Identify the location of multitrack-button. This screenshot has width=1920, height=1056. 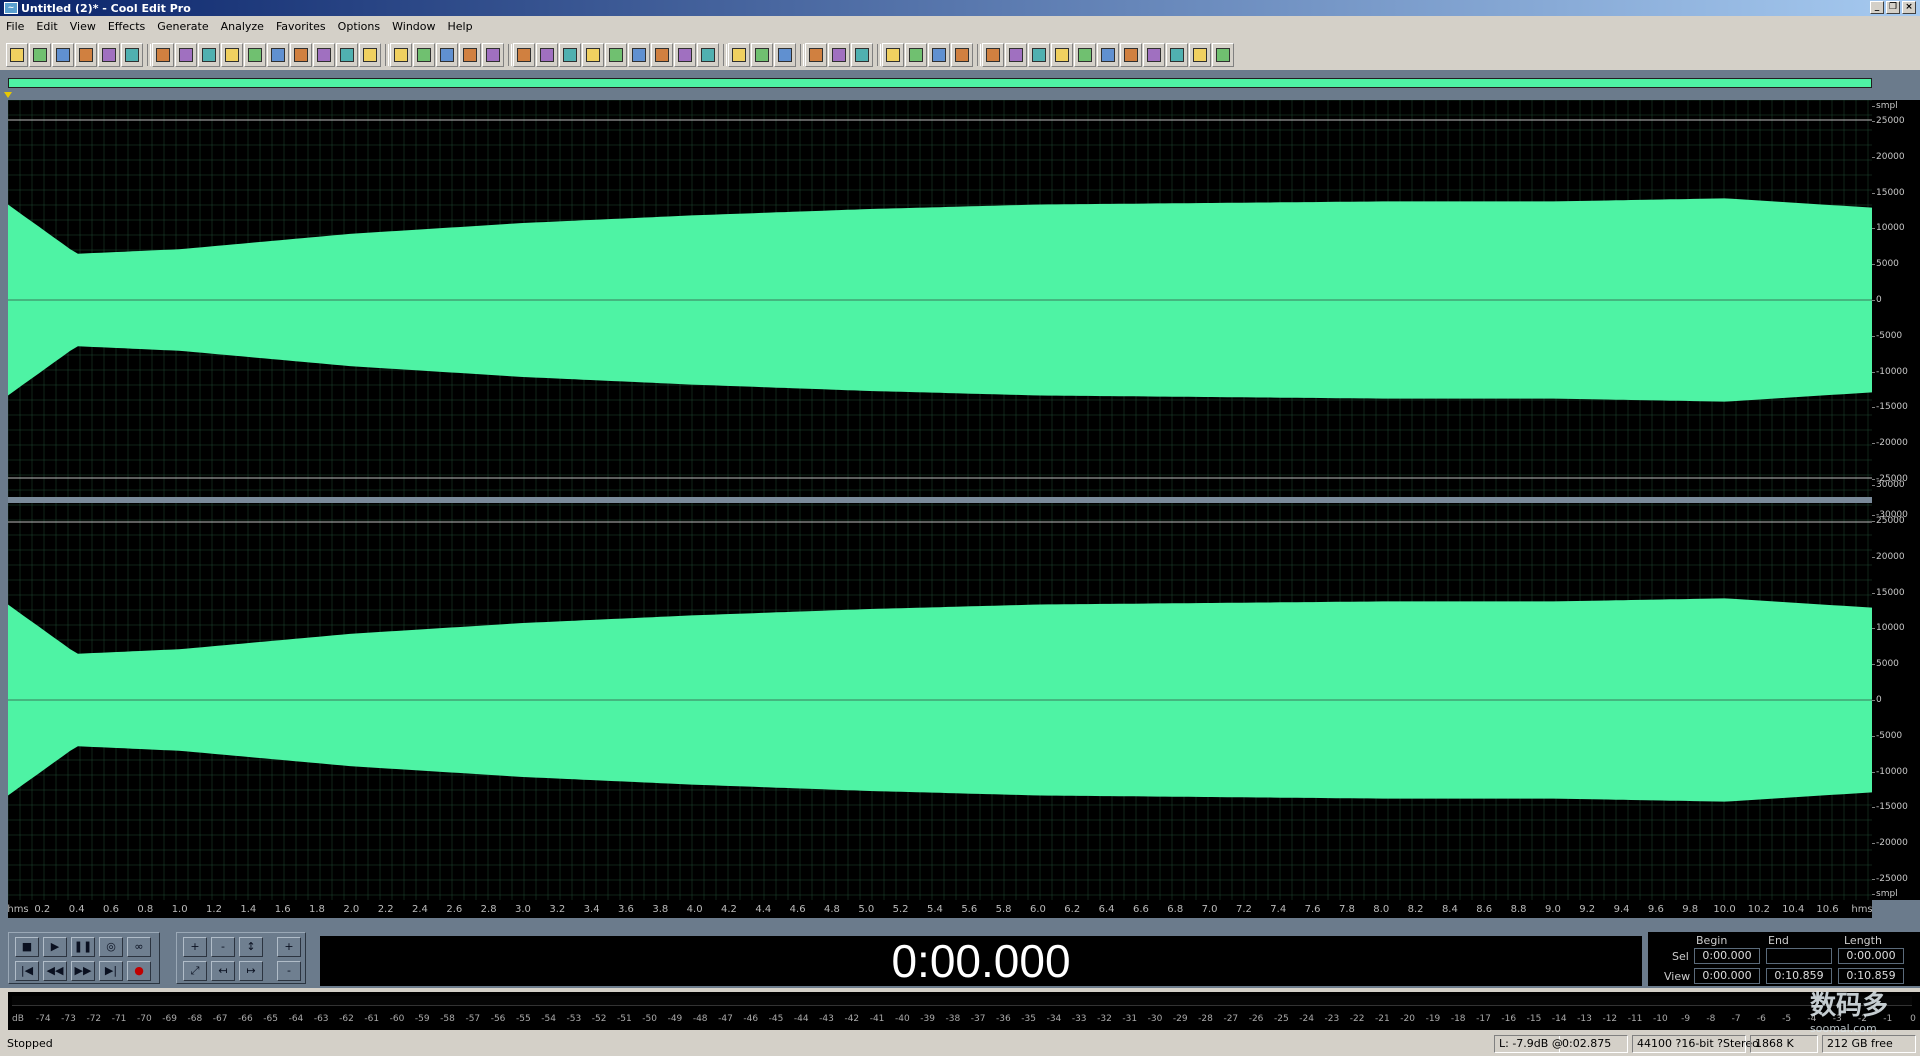
(493, 55).